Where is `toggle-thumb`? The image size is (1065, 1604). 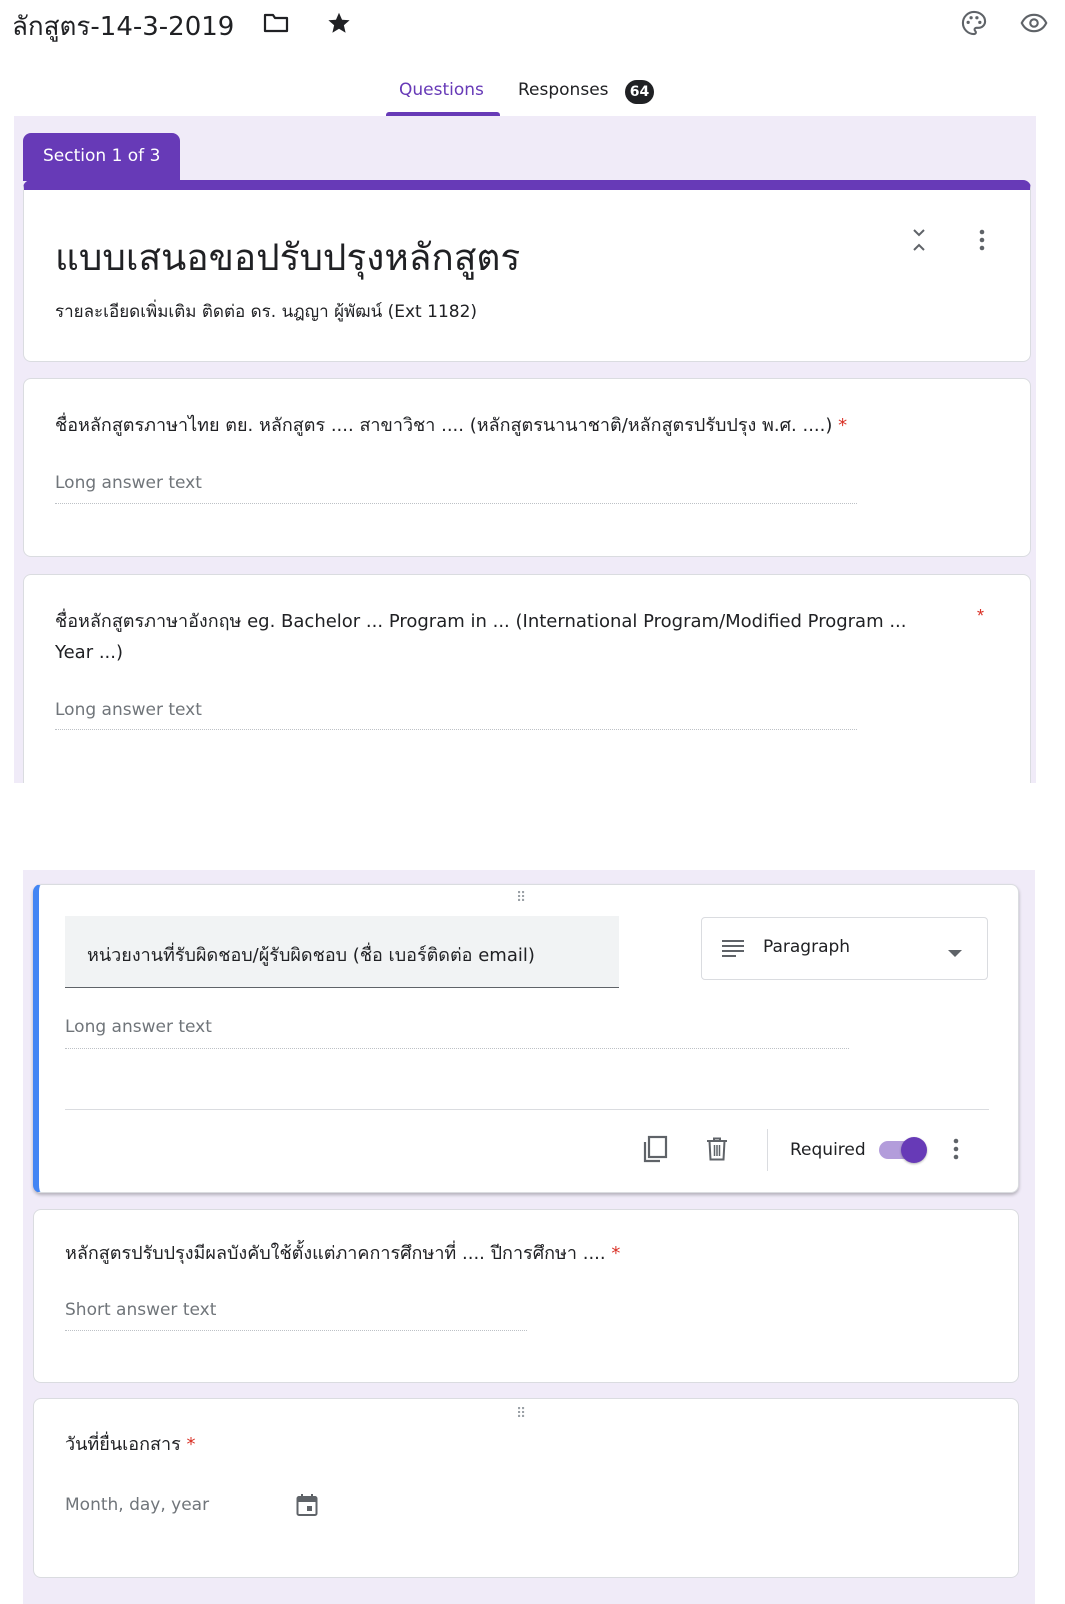 toggle-thumb is located at coordinates (914, 1150).